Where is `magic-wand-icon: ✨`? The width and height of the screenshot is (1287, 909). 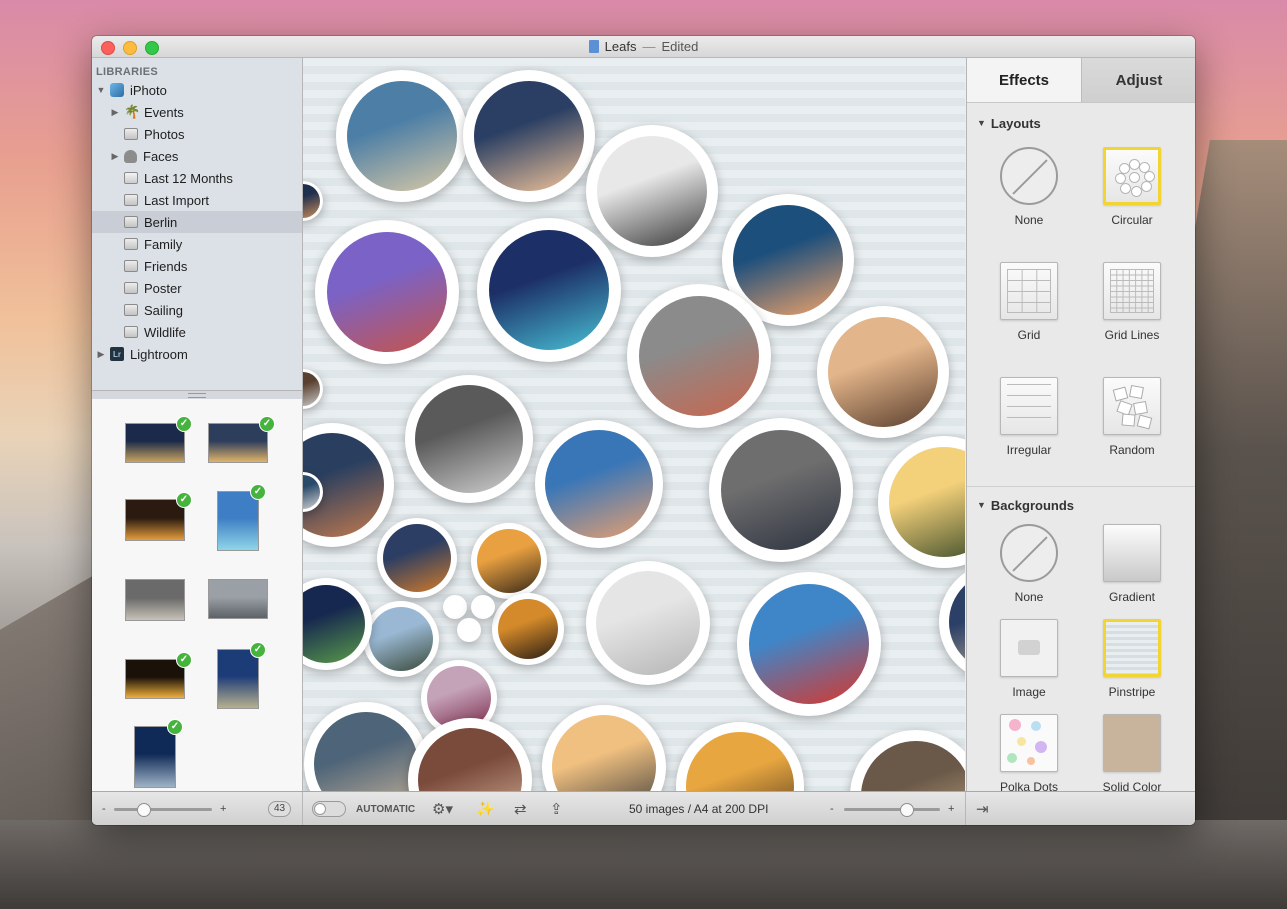
magic-wand-icon: ✨ is located at coordinates (485, 808).